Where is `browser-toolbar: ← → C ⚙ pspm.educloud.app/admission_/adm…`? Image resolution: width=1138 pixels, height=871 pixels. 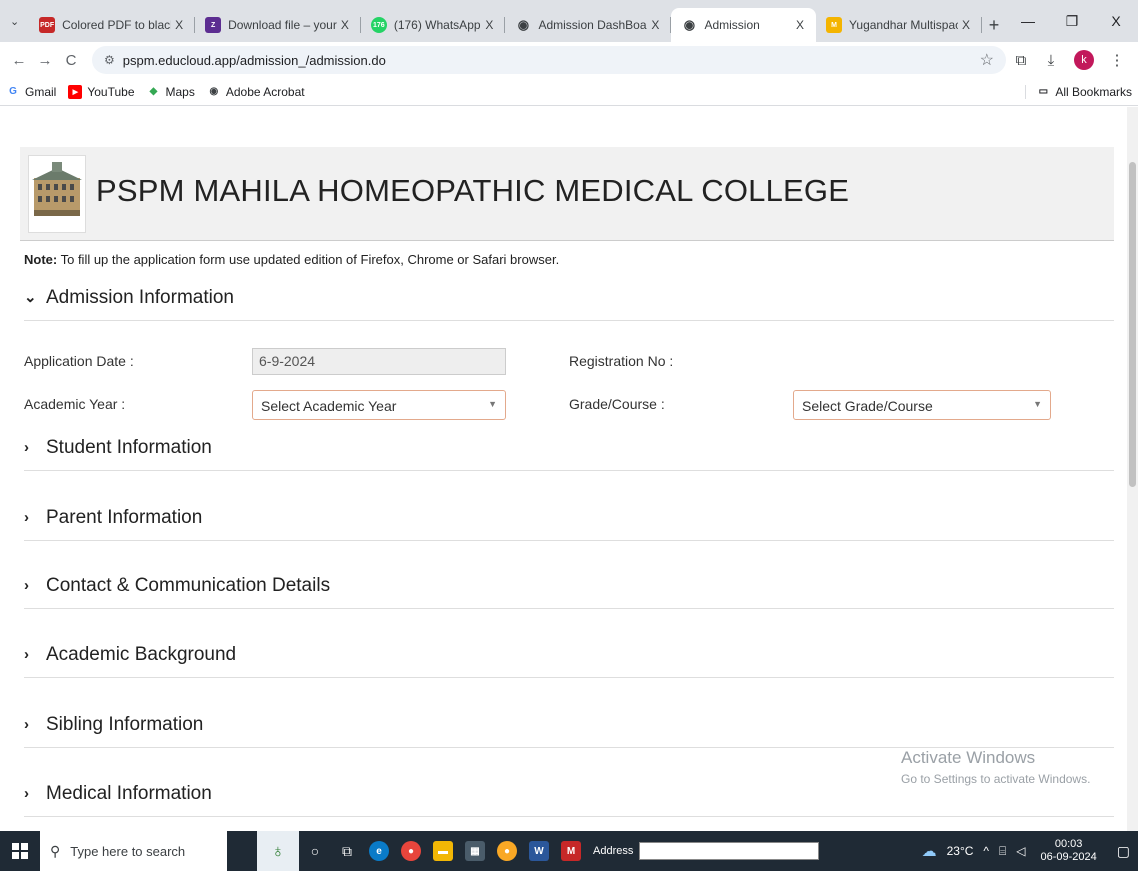
browser-toolbar: ← → C ⚙ pspm.educloud.app/admission_/adm… is located at coordinates (569, 60).